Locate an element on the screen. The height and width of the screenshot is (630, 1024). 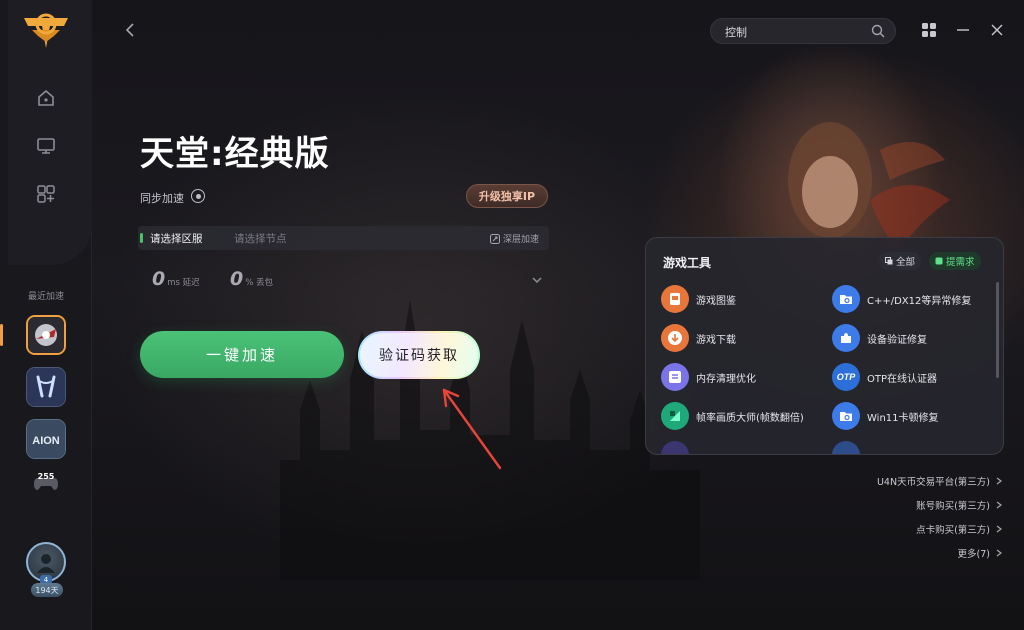
latency-unit: ms 延迟 is located at coordinates (183, 283).